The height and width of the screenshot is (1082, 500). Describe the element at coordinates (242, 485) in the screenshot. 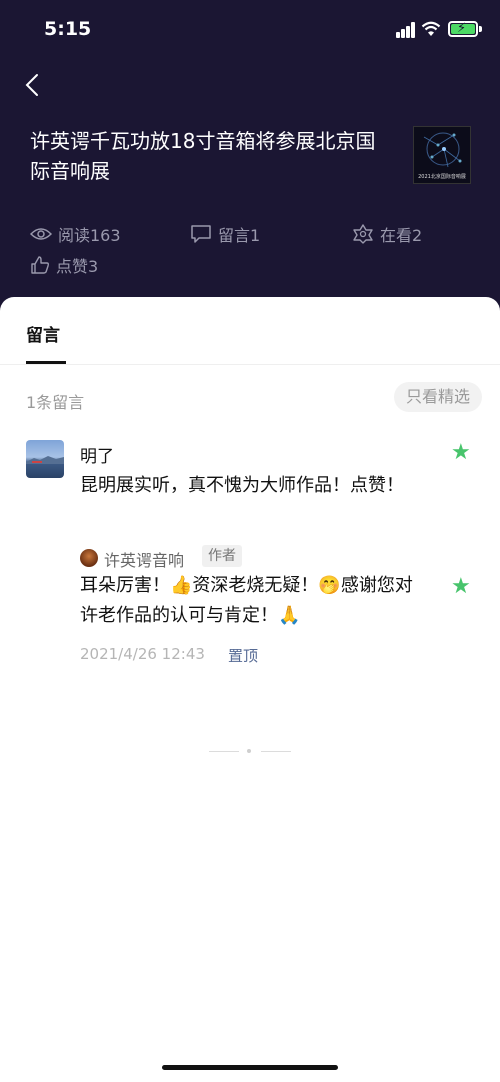

I see `comment-text: 昆明展实听，真不愧为大师作品！点赞！` at that location.